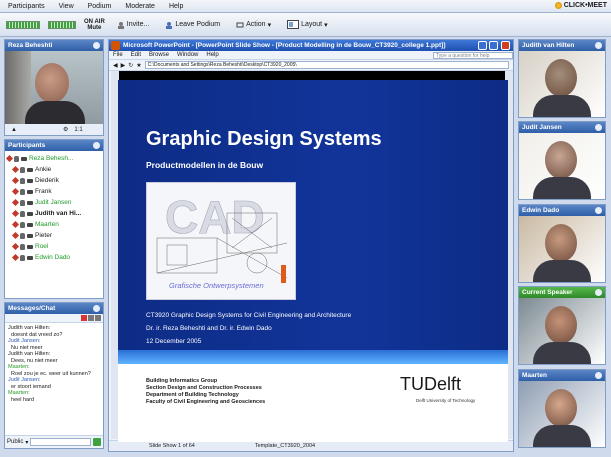  I want to click on participant-row: Pieter, so click(54, 235).